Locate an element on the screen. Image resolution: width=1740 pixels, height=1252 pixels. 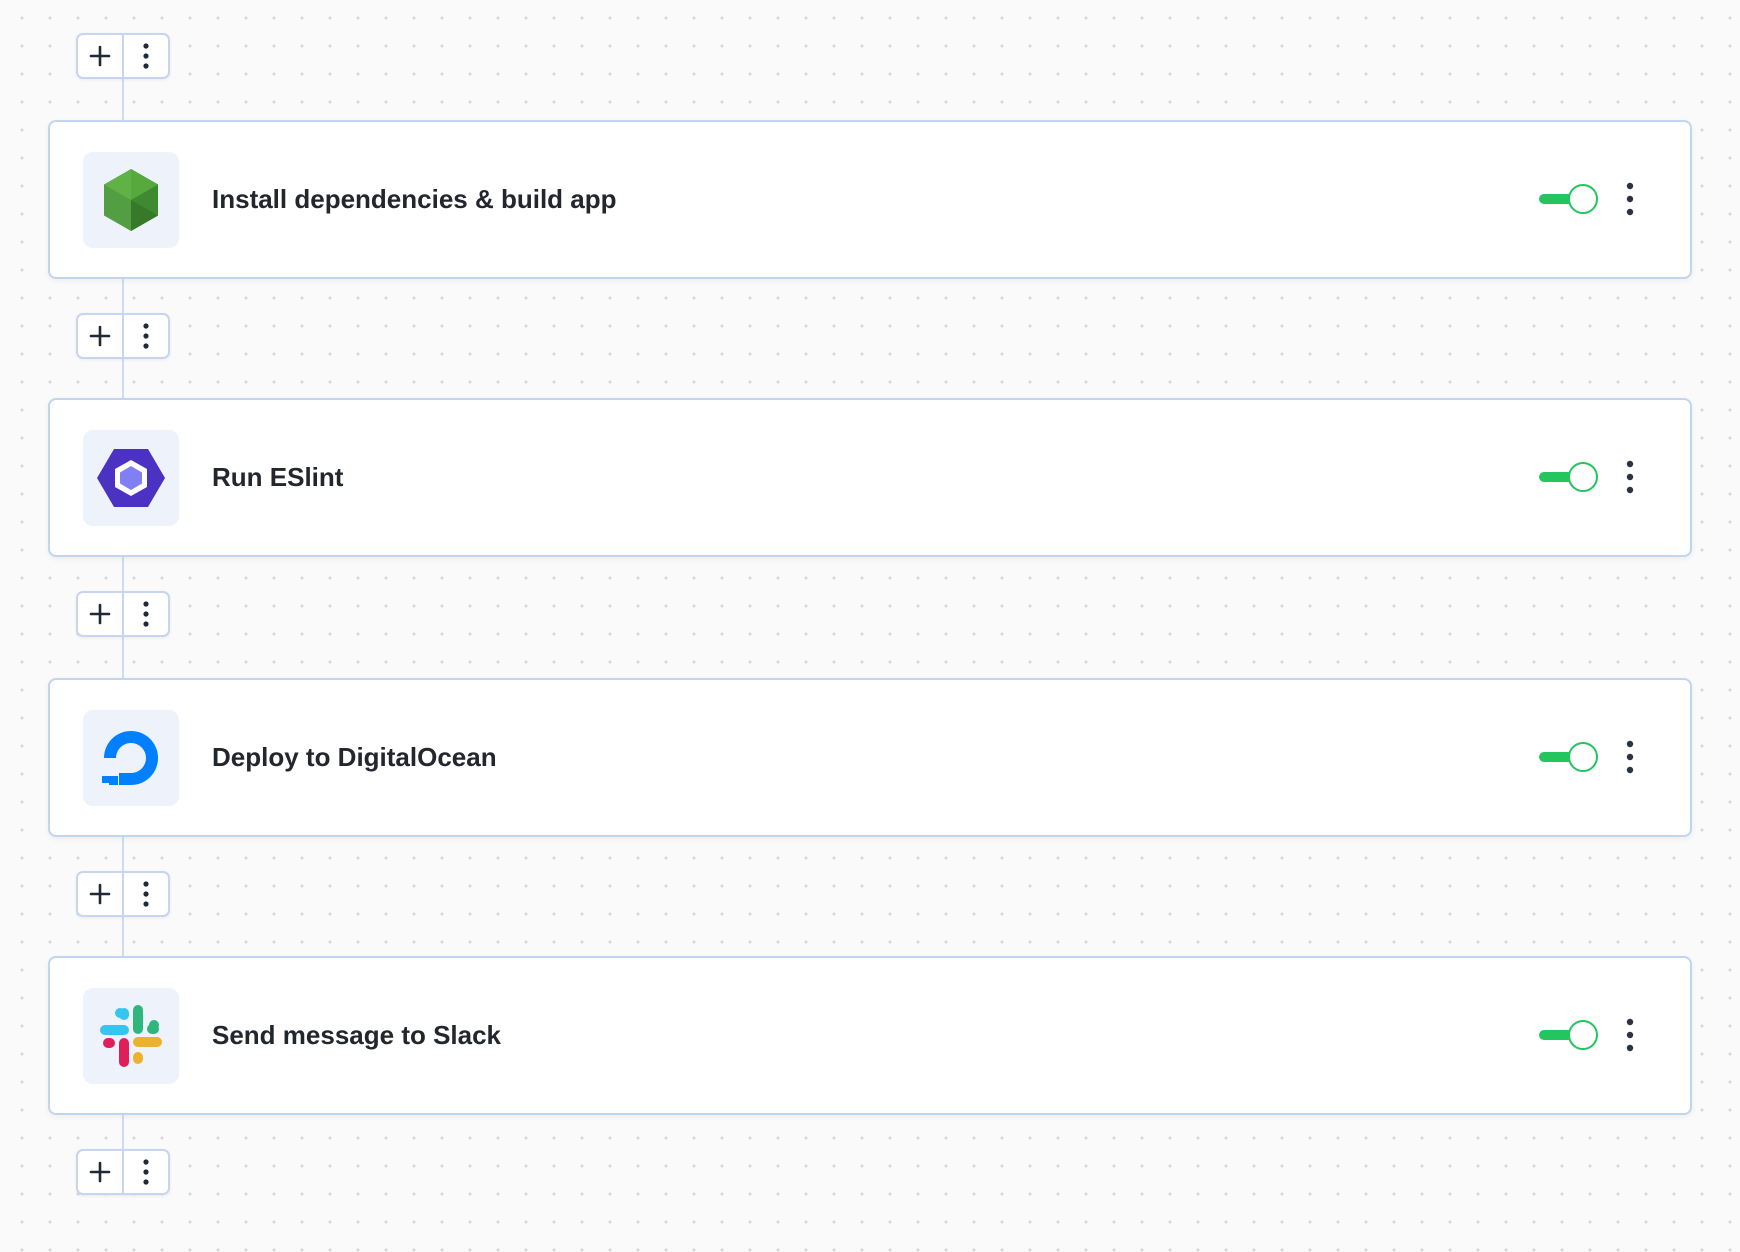
digitalocean-icon is located at coordinates (130, 758).